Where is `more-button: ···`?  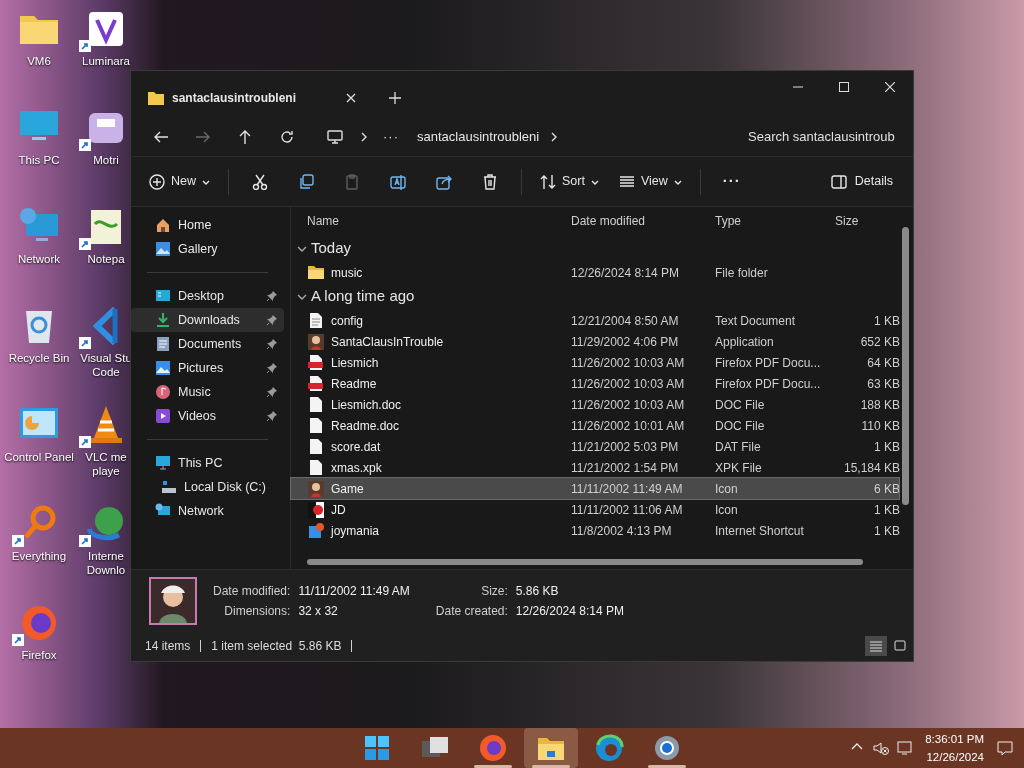 more-button: ··· is located at coordinates (731, 181).